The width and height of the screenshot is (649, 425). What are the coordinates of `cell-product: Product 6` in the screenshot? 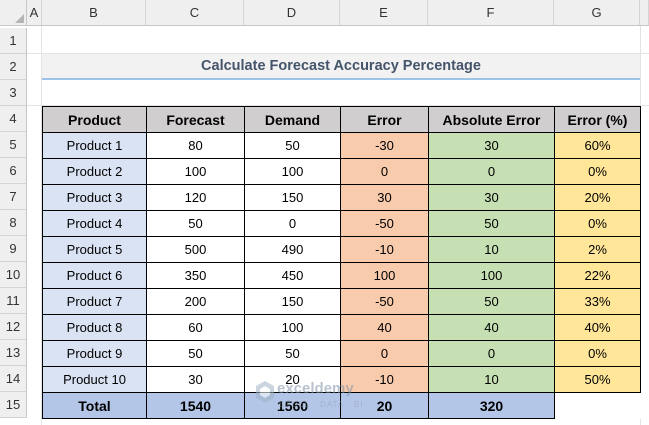 It's located at (94, 275).